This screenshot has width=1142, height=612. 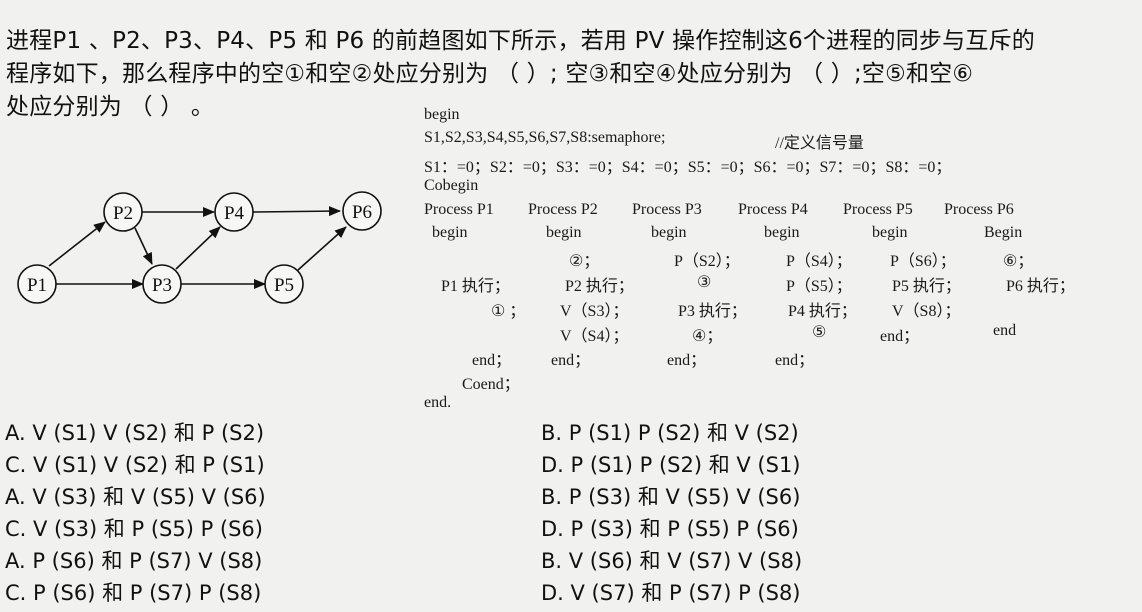 I want to click on node-label-p2: P2, so click(x=123, y=213).